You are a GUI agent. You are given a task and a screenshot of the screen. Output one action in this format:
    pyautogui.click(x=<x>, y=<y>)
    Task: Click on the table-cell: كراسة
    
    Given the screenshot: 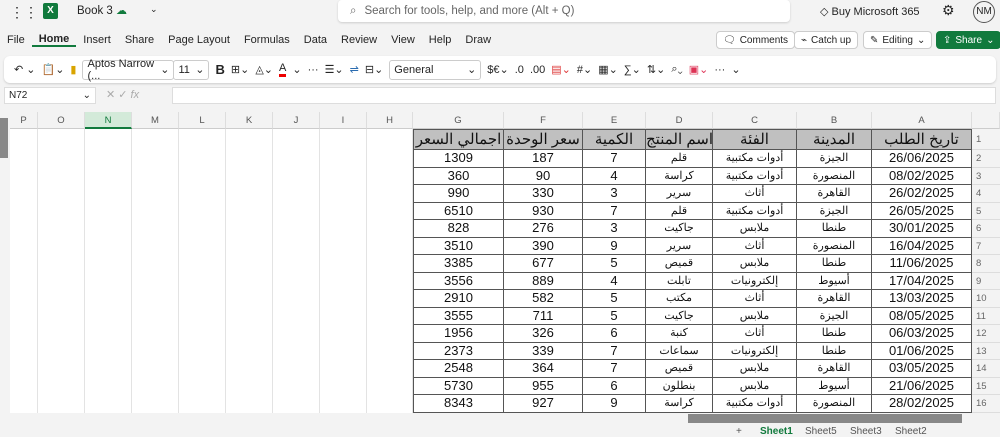 What is the action you would take?
    pyautogui.click(x=679, y=404)
    